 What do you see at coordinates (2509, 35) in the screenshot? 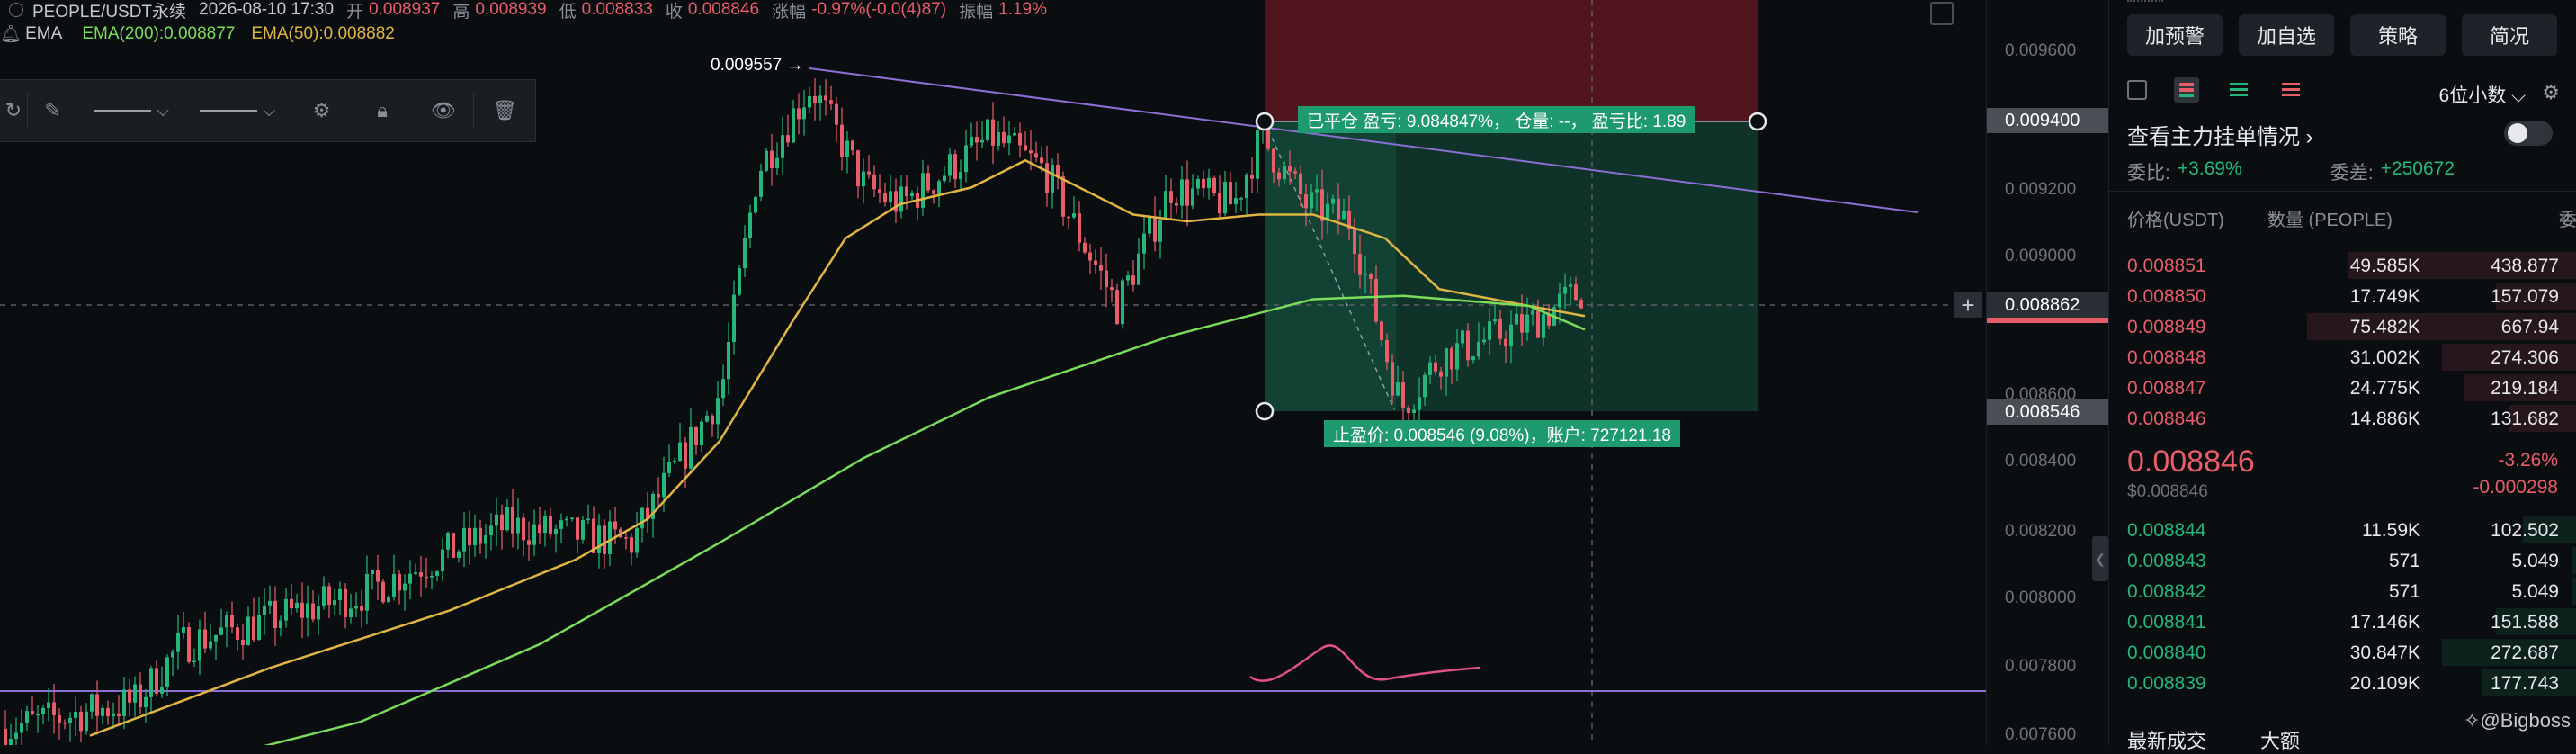
I see `overview-button: 简况` at bounding box center [2509, 35].